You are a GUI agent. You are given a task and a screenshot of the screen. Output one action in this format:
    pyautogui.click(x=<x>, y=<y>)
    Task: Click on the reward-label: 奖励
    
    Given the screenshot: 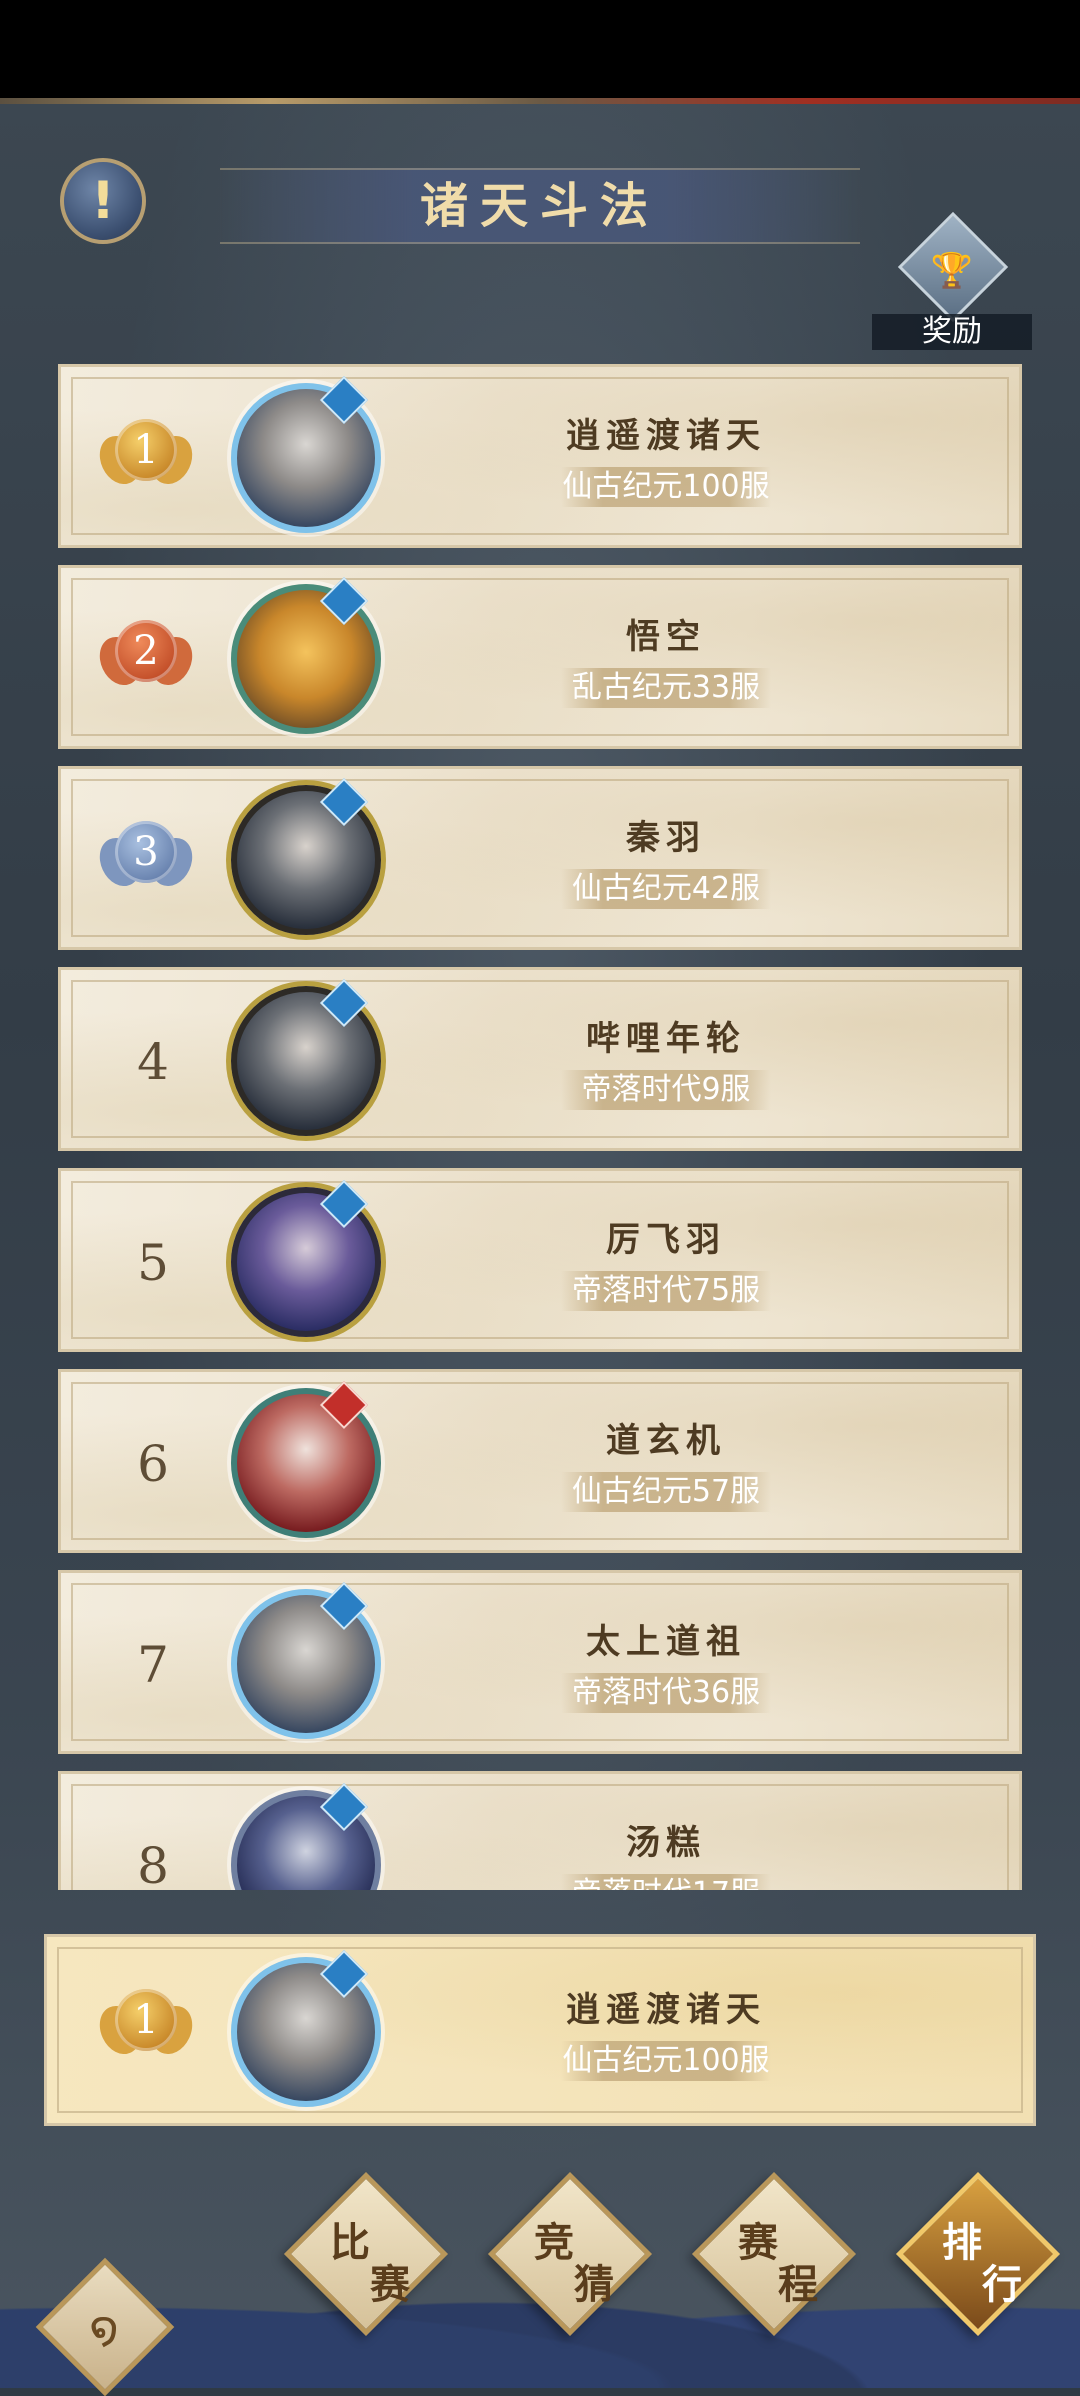 What is the action you would take?
    pyautogui.click(x=952, y=332)
    